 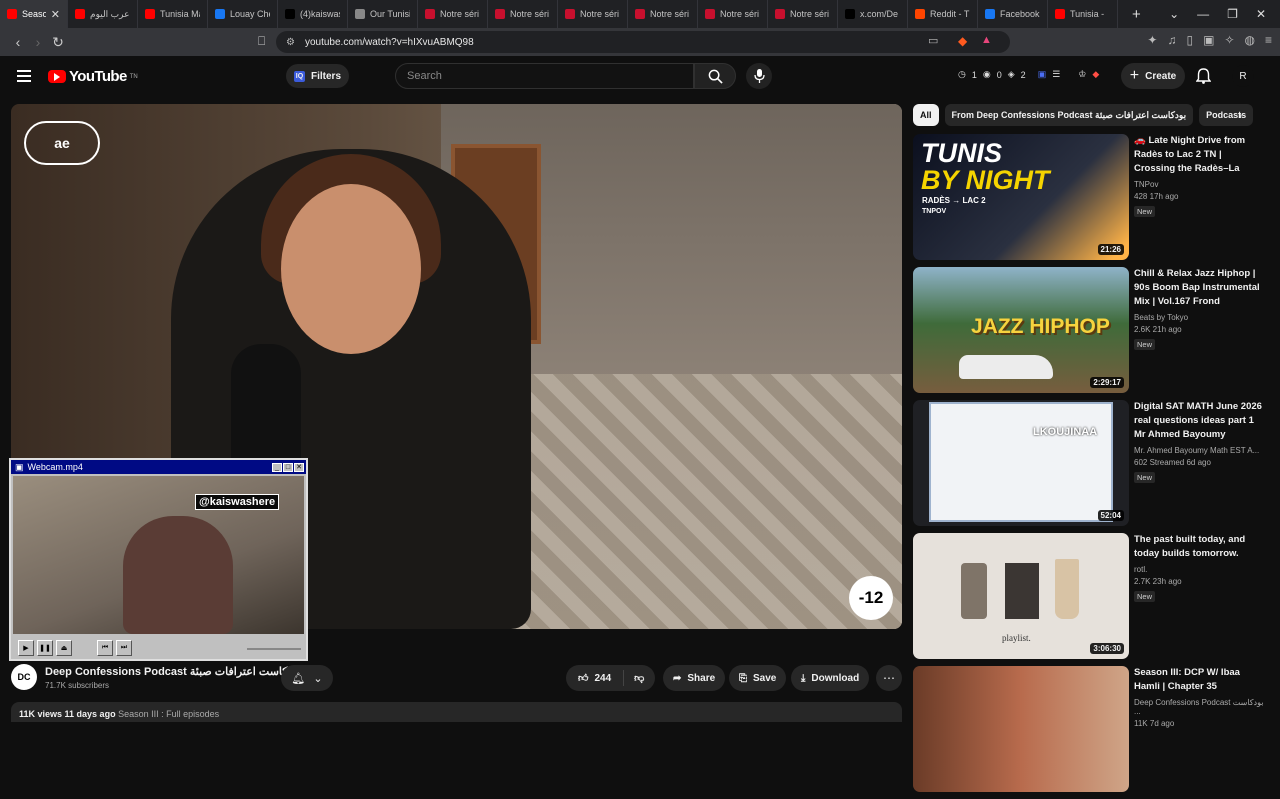 What do you see at coordinates (1199, 184) in the screenshot?
I see `rec-channel: TNPov` at bounding box center [1199, 184].